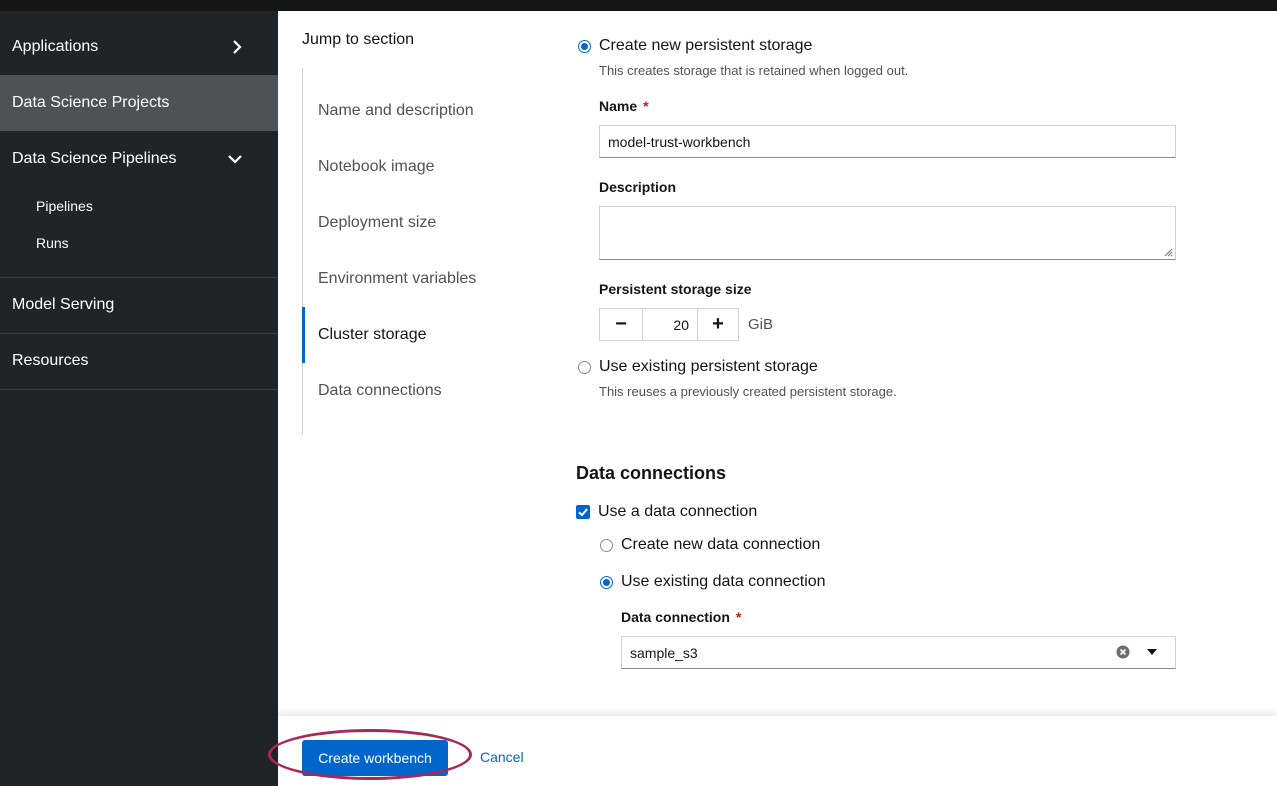 This screenshot has width=1277, height=786. Describe the element at coordinates (94, 158) in the screenshot. I see `sidebar-item-label: Data Science Pipelines` at that location.